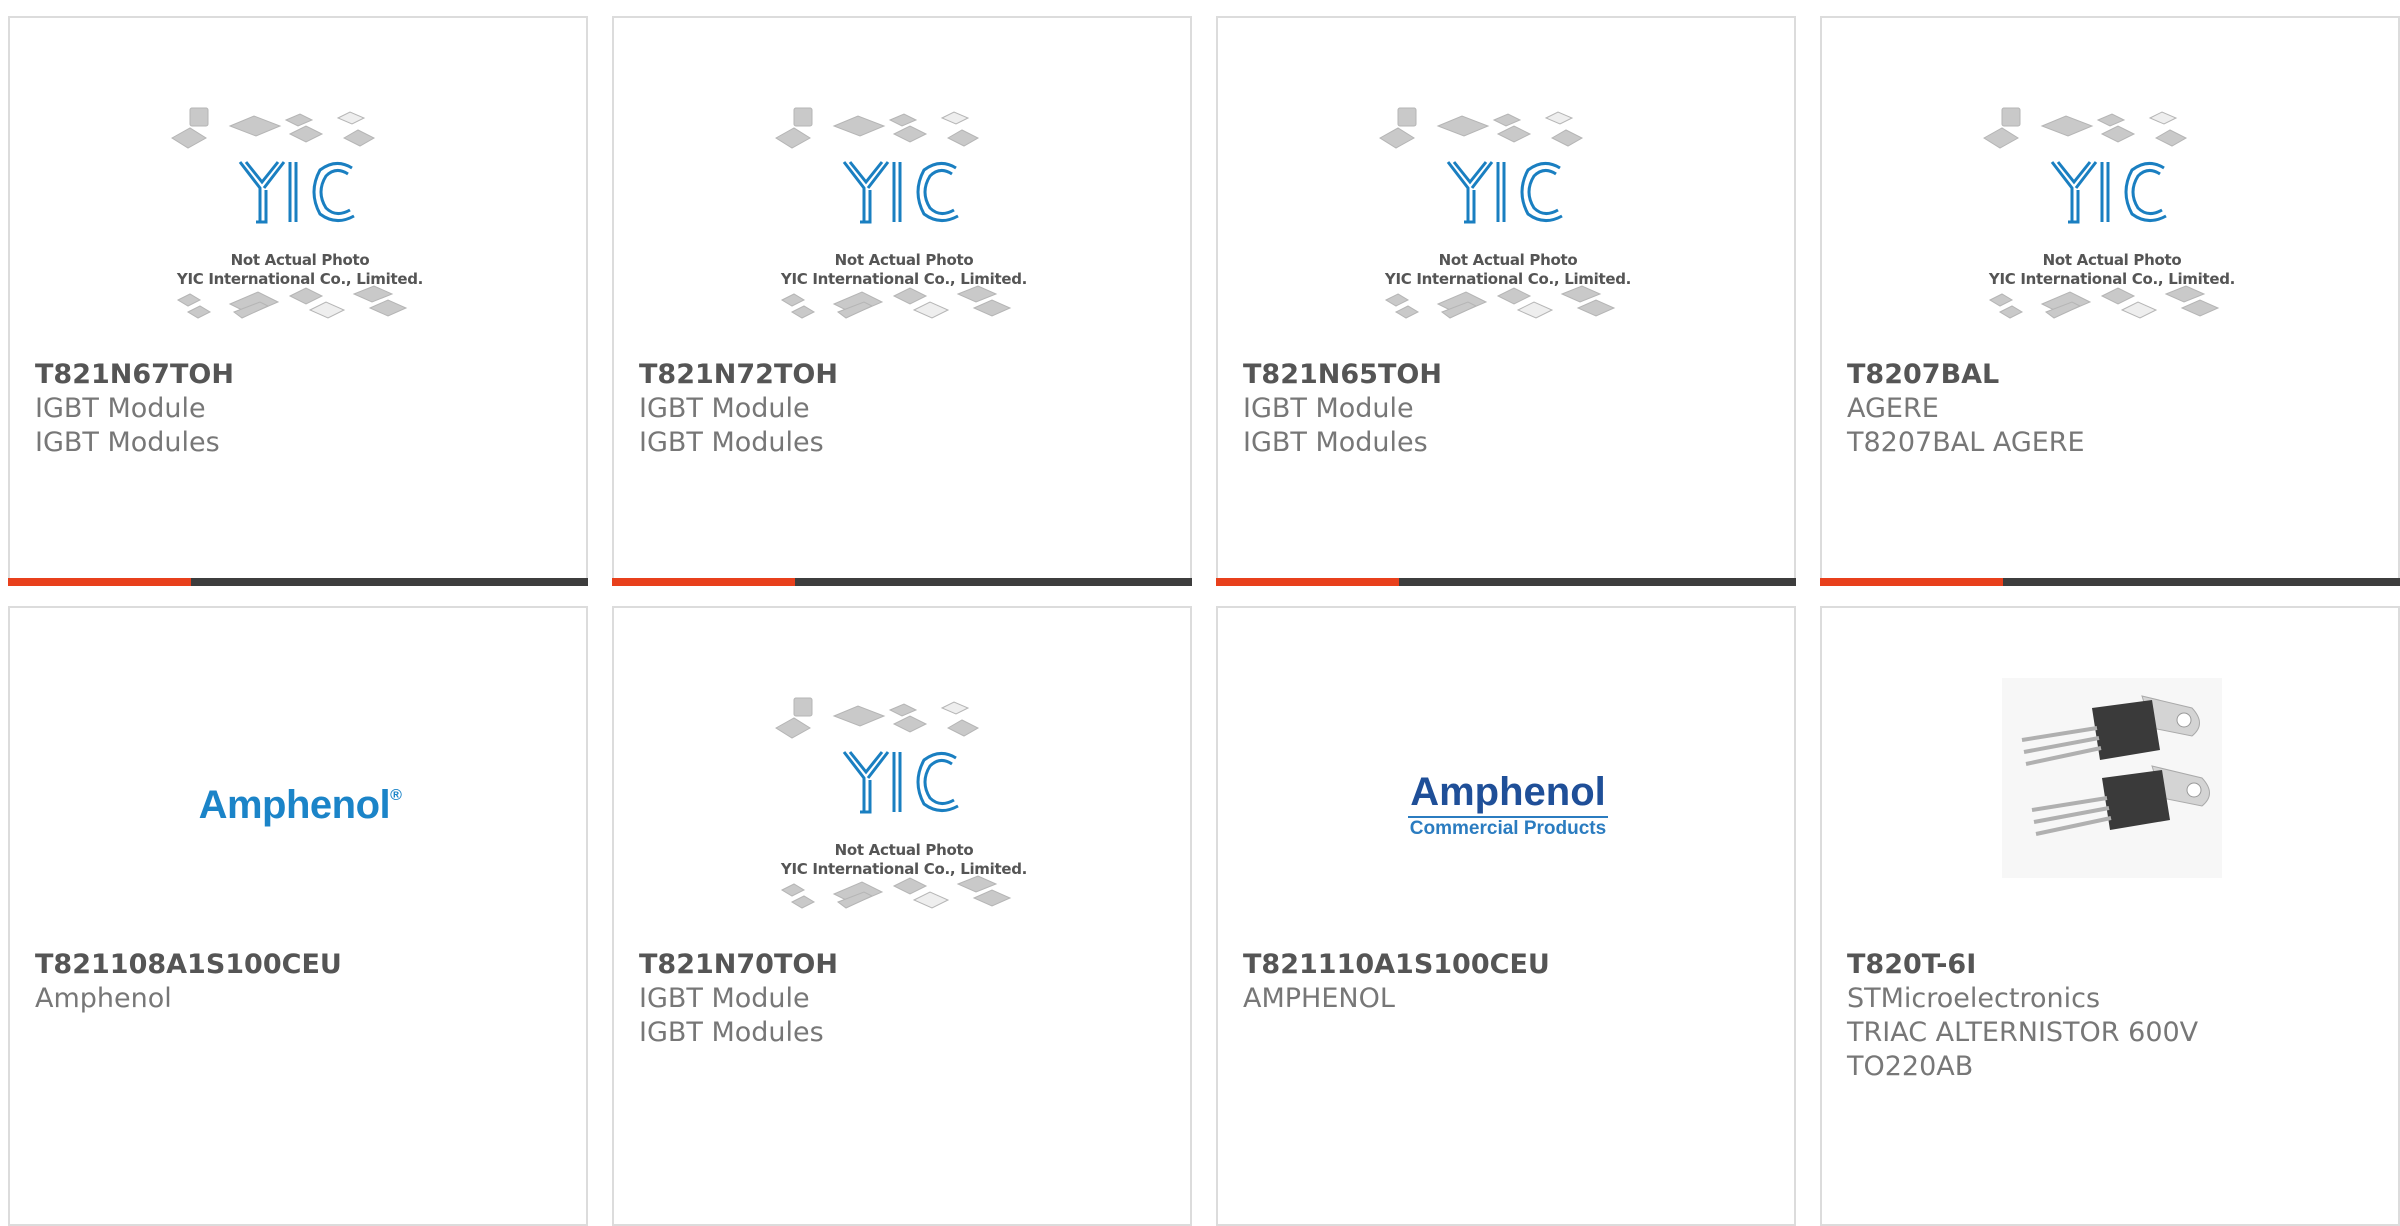 The height and width of the screenshot is (1226, 2400). Describe the element at coordinates (1508, 804) in the screenshot. I see `amphenol-commercial-logo: Amphenol Commercial Products` at that location.